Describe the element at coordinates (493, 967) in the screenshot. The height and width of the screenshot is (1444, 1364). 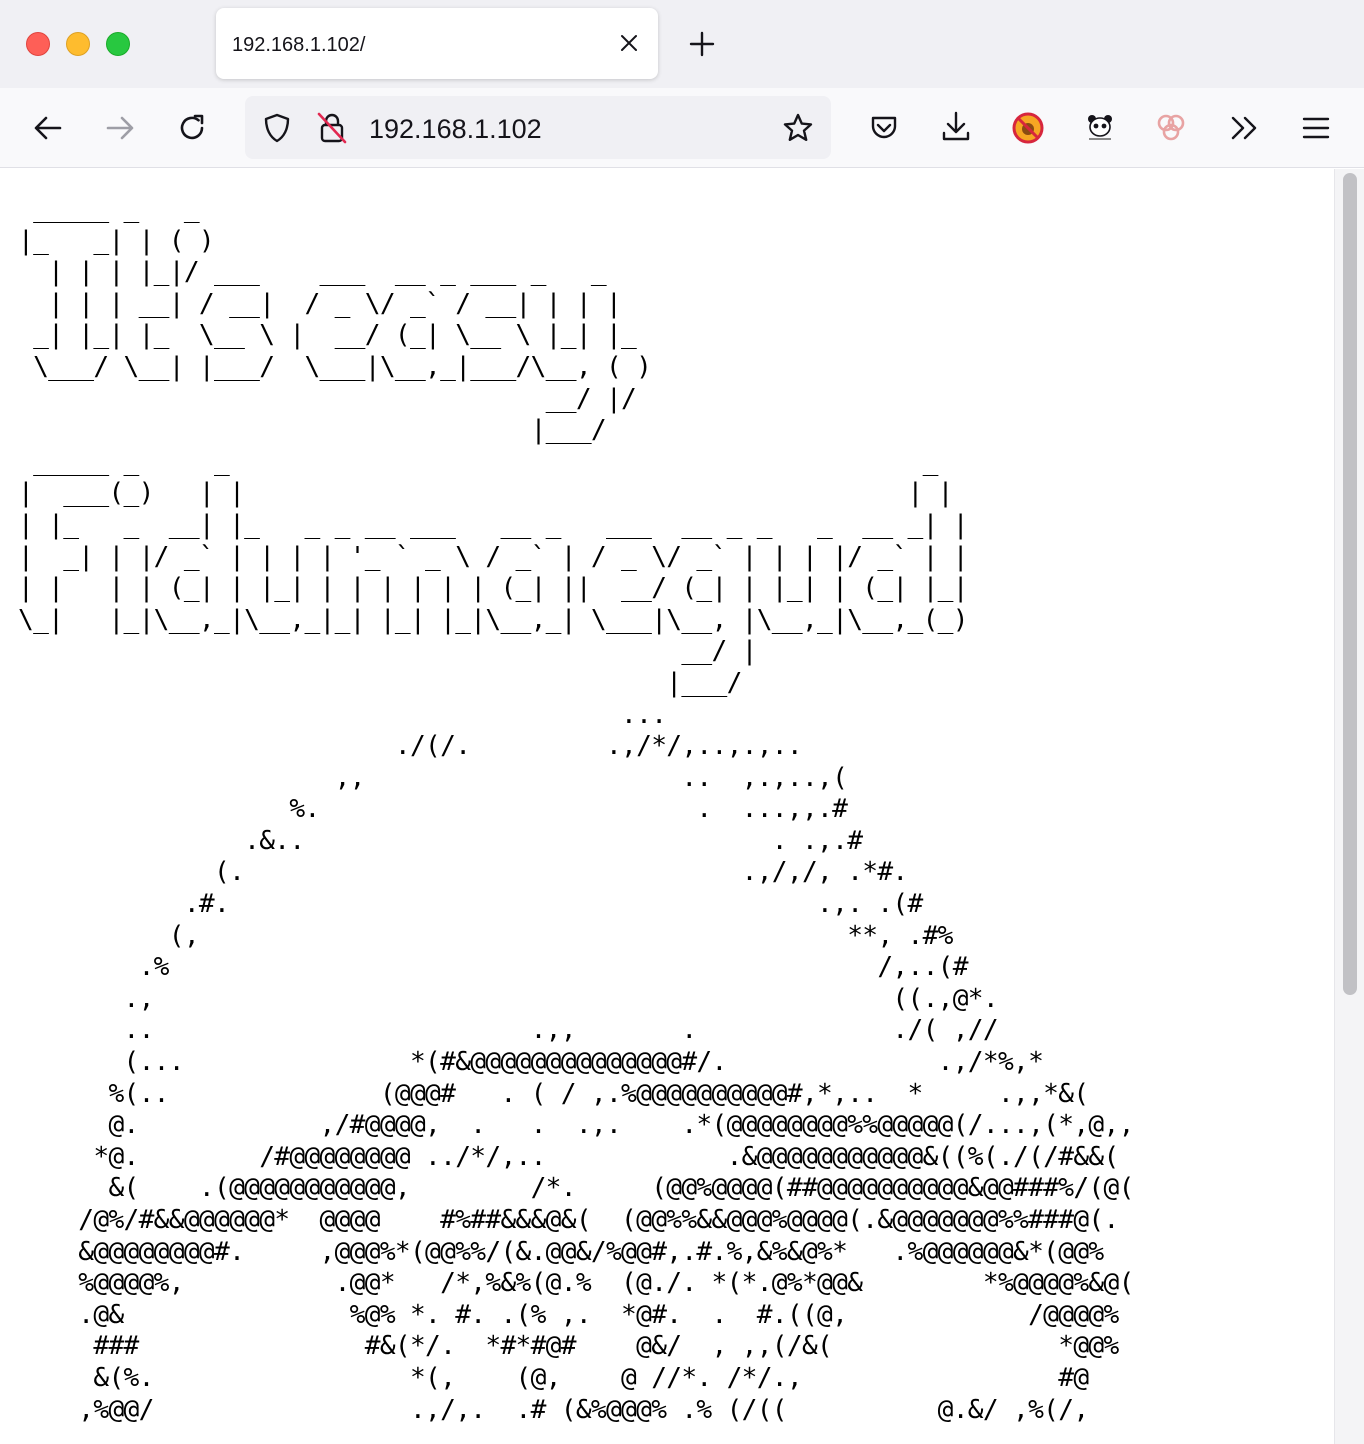
I see `ascii-line: .% /,..(#` at that location.